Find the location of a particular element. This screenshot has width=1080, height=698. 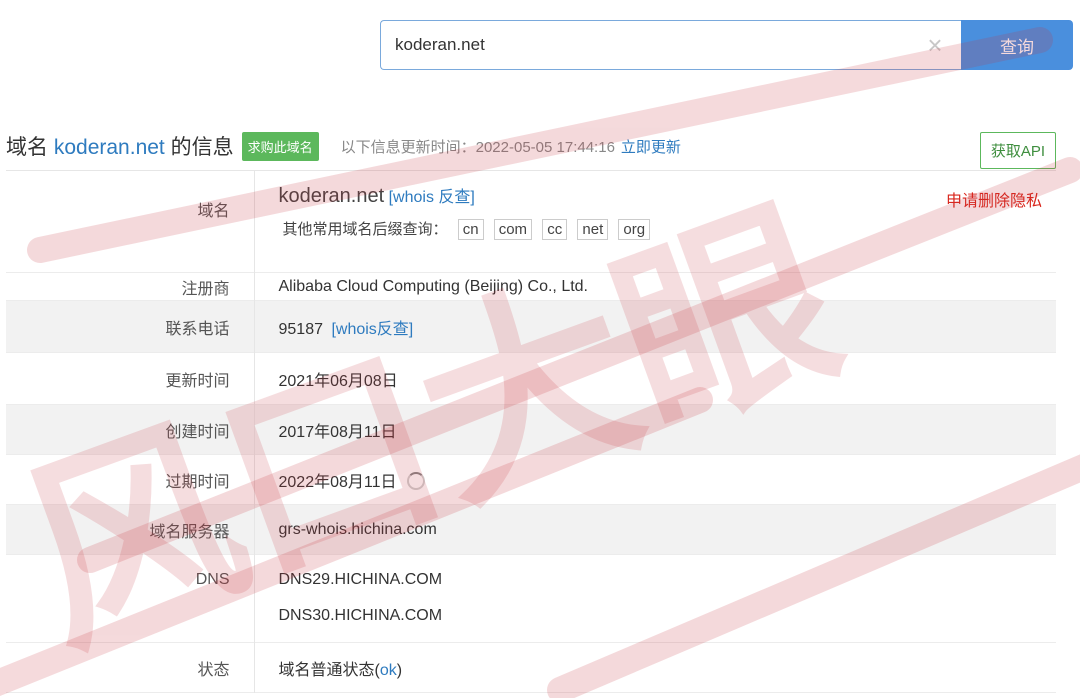

search-input is located at coordinates (671, 45).